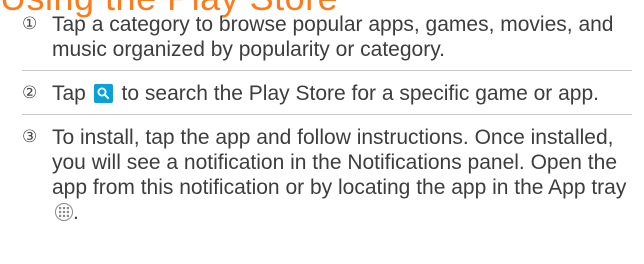 This screenshot has width=644, height=264. Describe the element at coordinates (30, 137) in the screenshot. I see `step-number: ③` at that location.